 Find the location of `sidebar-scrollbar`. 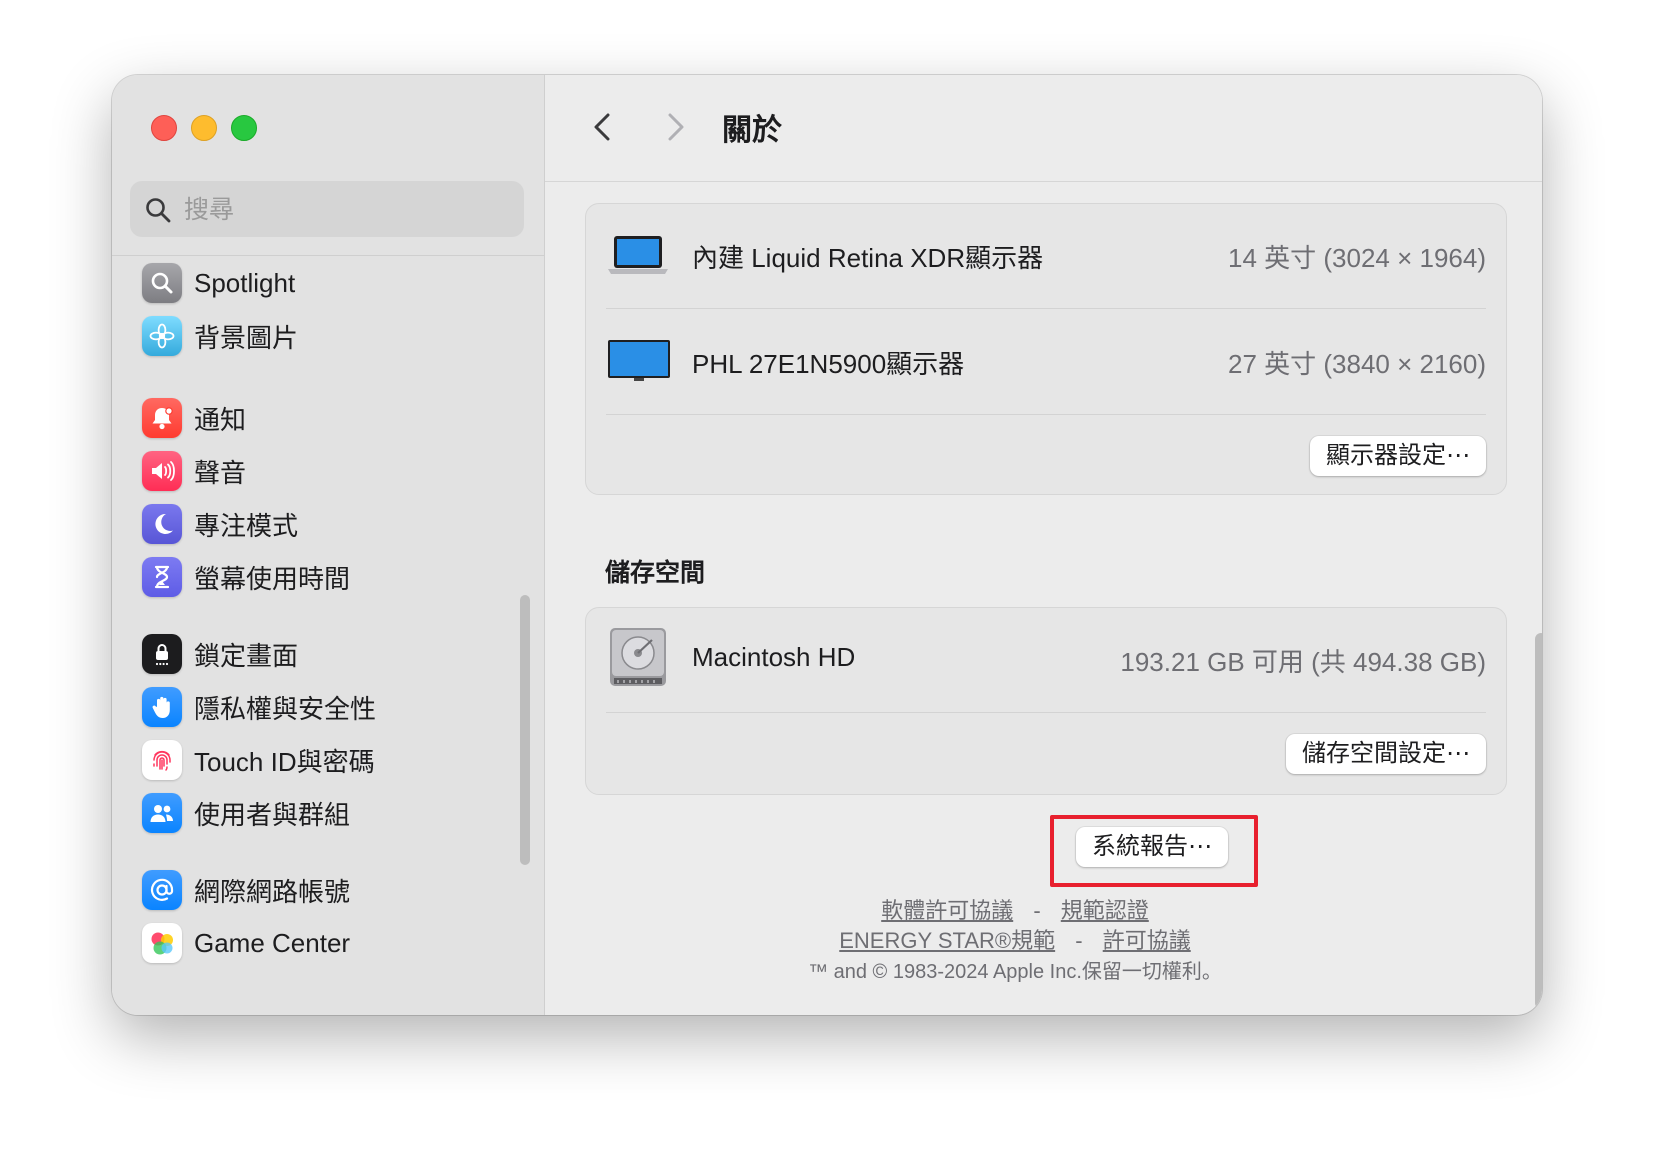

sidebar-scrollbar is located at coordinates (525, 730).